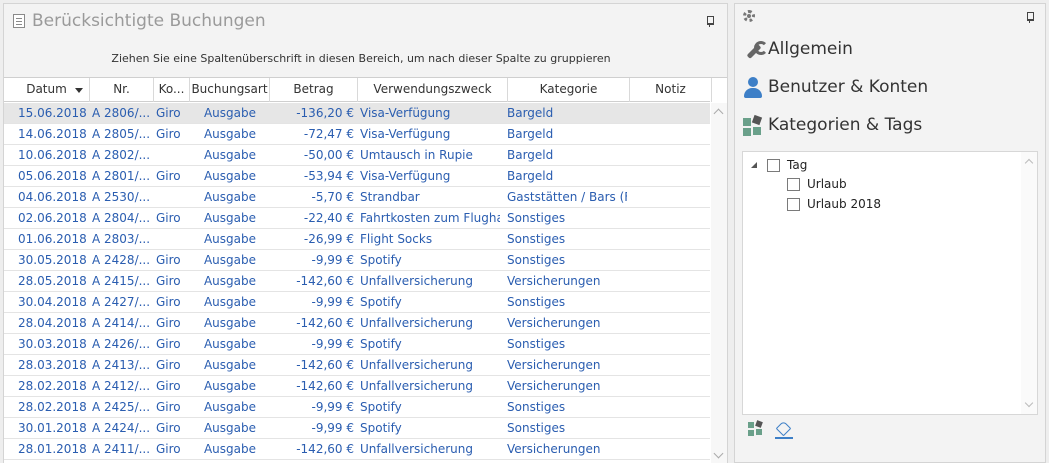 This screenshot has width=1049, height=463. I want to click on column-header-notiz: Notiz, so click(671, 90).